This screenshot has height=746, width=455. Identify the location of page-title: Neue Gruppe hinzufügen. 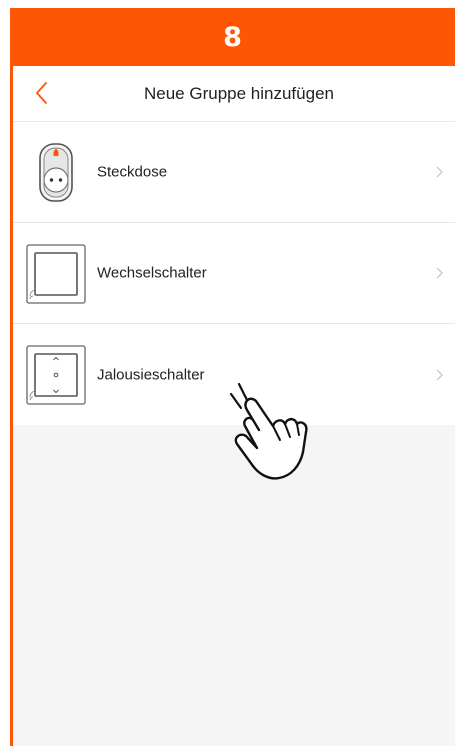
(239, 93).